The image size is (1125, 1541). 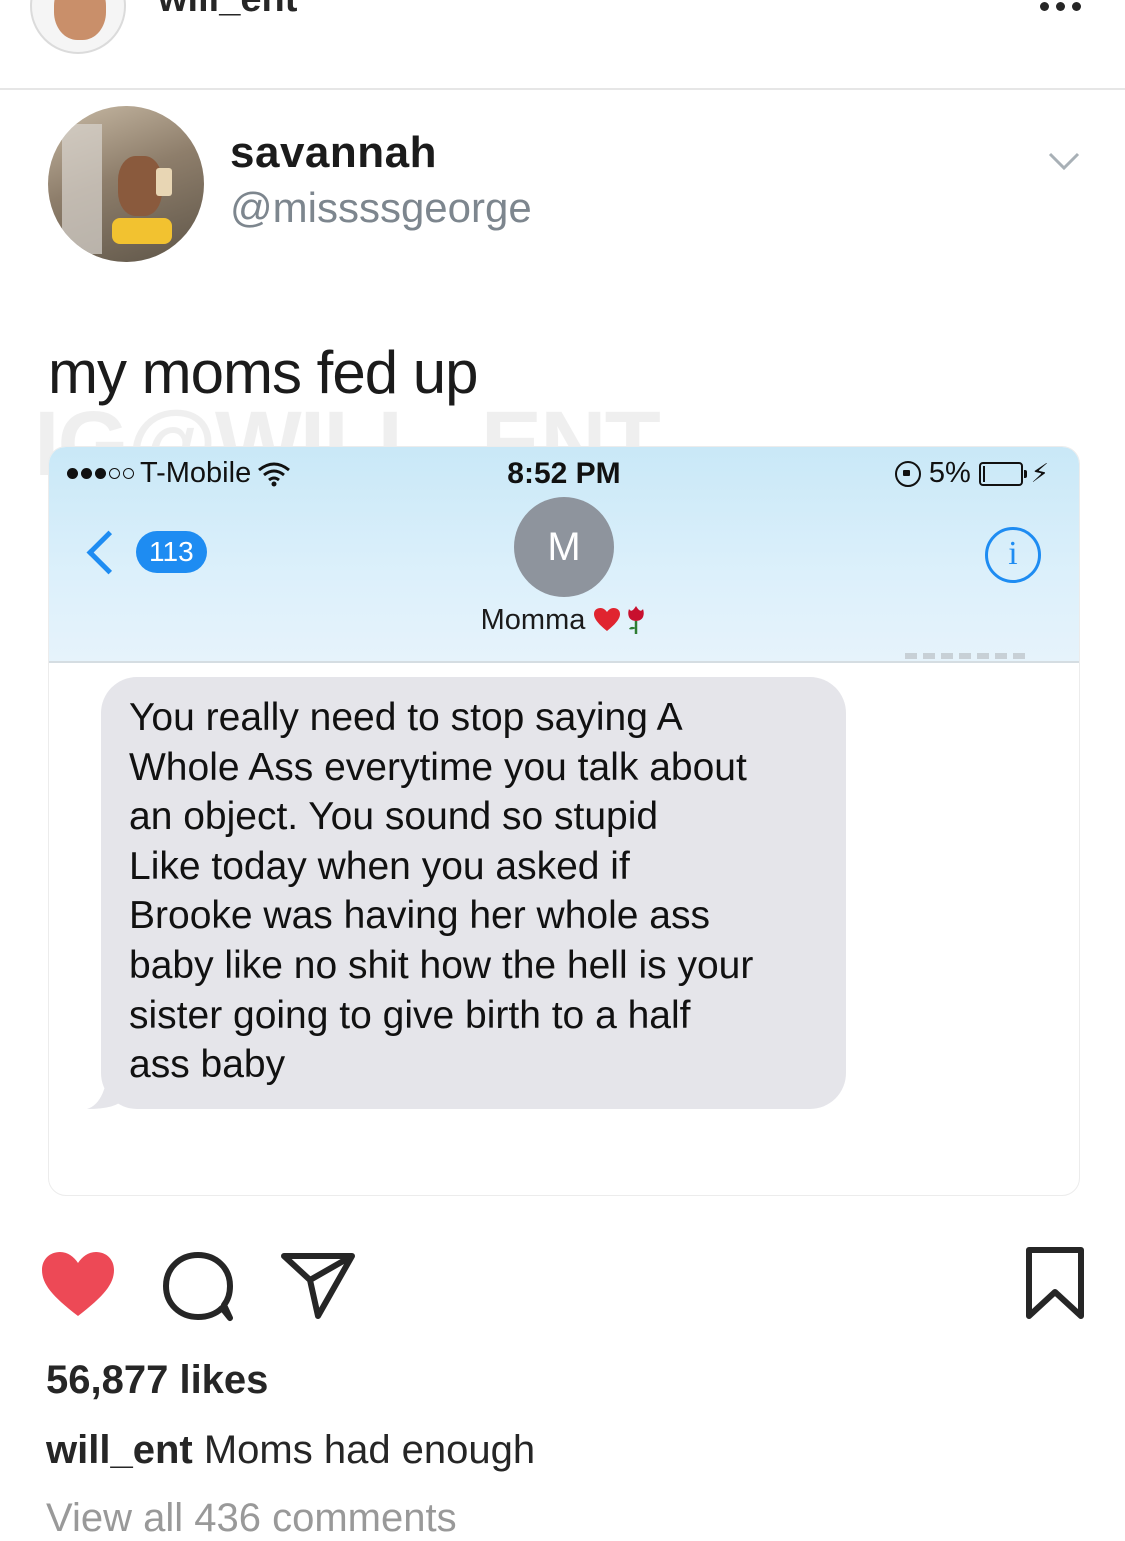 What do you see at coordinates (318, 1286) in the screenshot?
I see `paper-plane-icon` at bounding box center [318, 1286].